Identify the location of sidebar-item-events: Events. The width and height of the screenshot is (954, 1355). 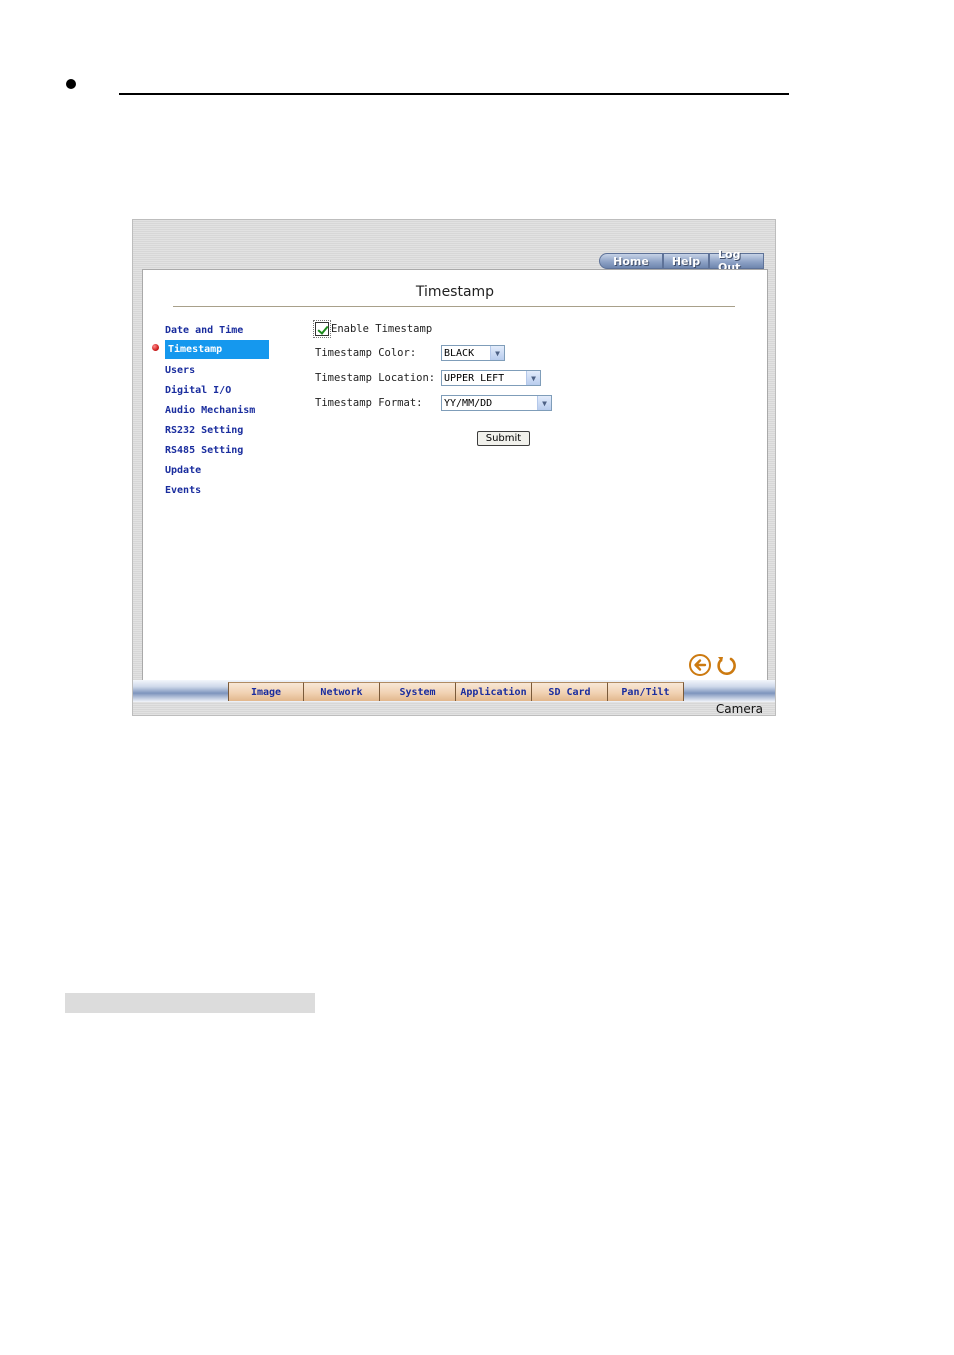
(217, 490).